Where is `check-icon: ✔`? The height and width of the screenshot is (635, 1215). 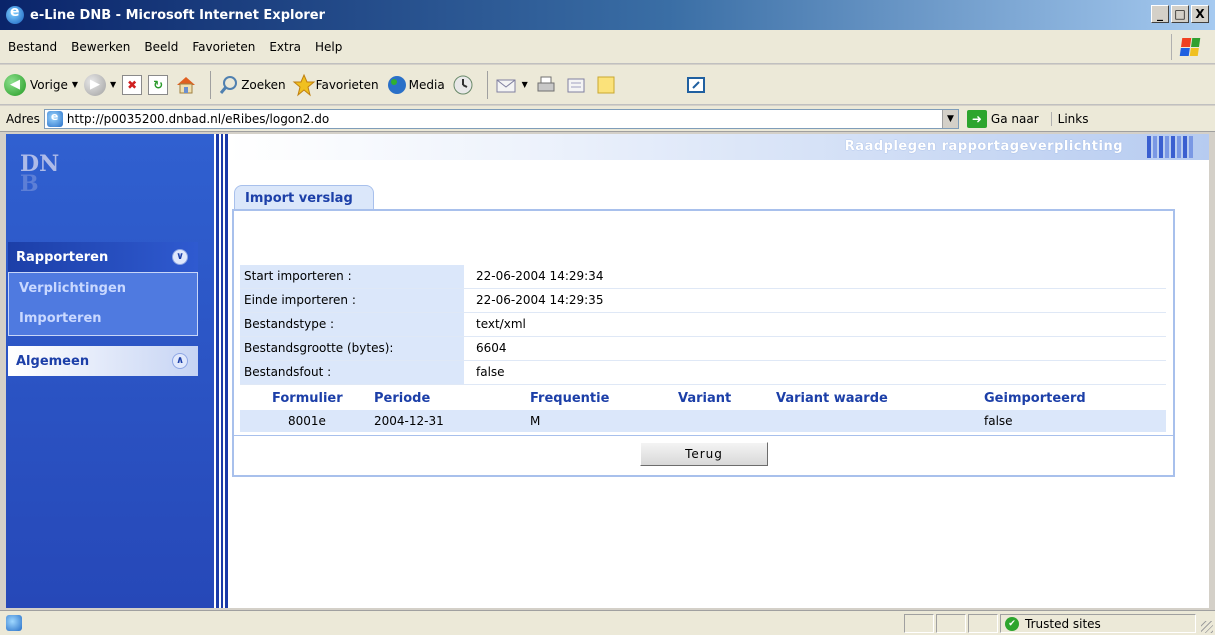
check-icon: ✔ is located at coordinates (1012, 623).